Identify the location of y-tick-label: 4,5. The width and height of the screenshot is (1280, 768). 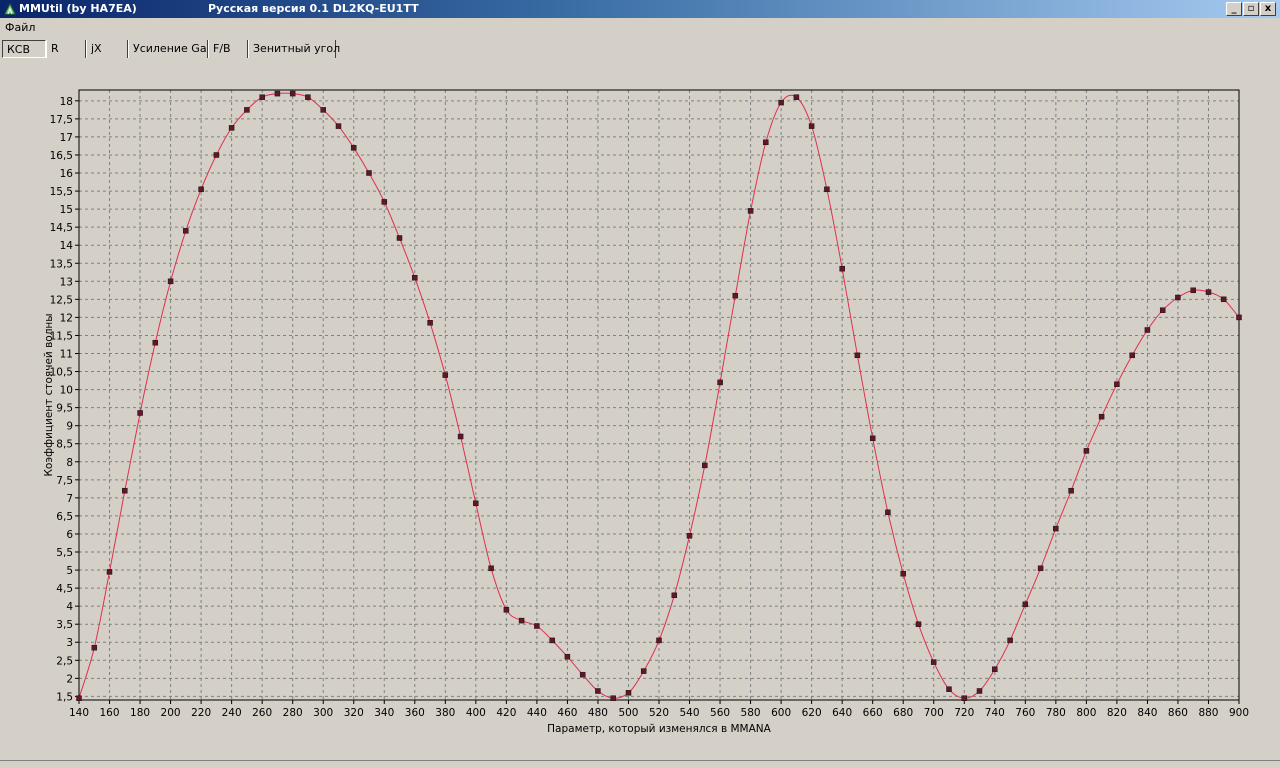
(64, 589).